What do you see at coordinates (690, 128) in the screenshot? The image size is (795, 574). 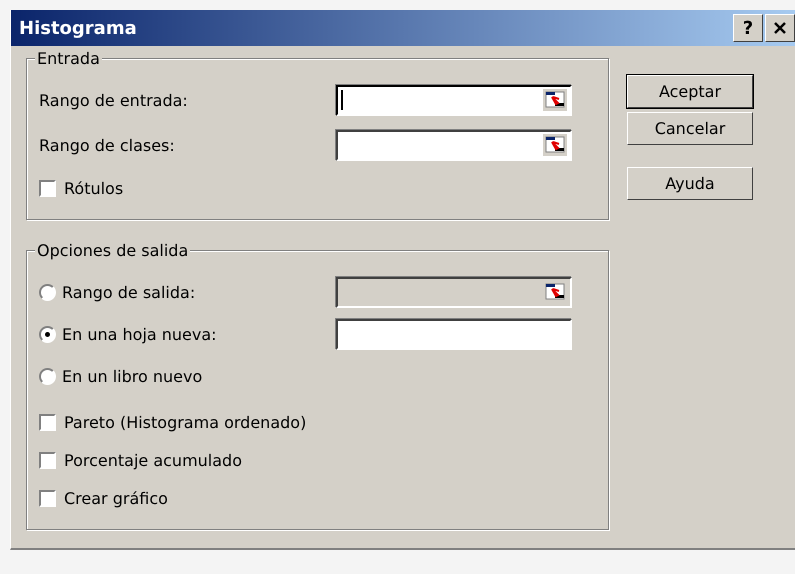 I see `dialog-button: Cancelar` at bounding box center [690, 128].